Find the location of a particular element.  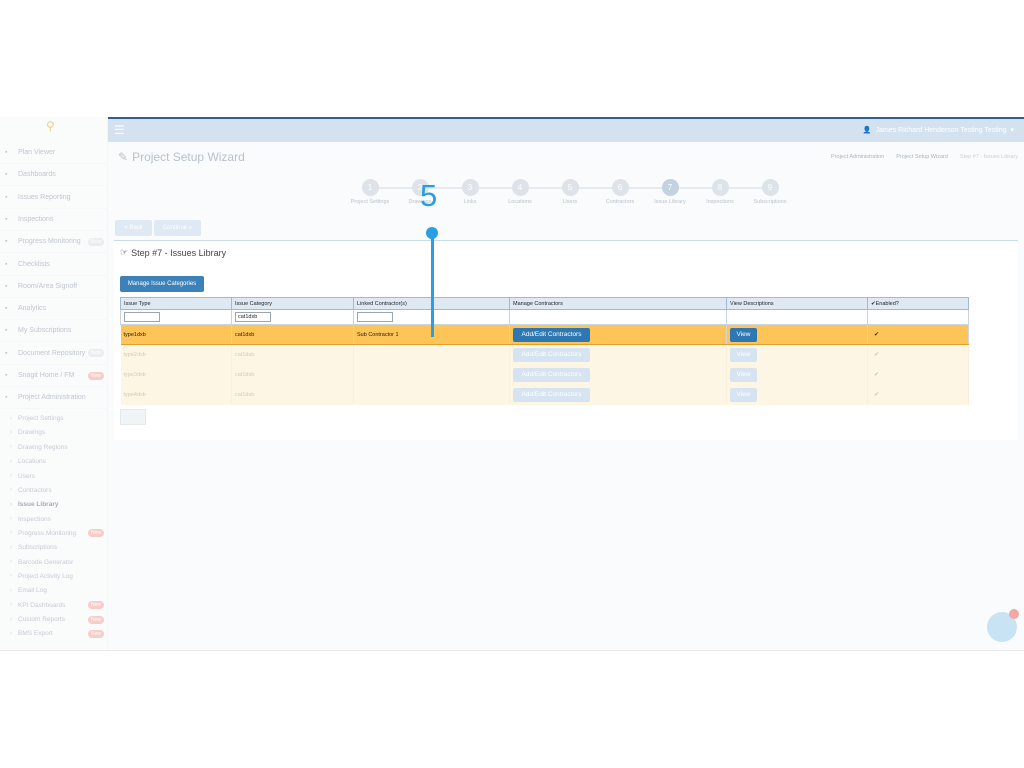

check-icon: ▪ is located at coordinates (6, 264).